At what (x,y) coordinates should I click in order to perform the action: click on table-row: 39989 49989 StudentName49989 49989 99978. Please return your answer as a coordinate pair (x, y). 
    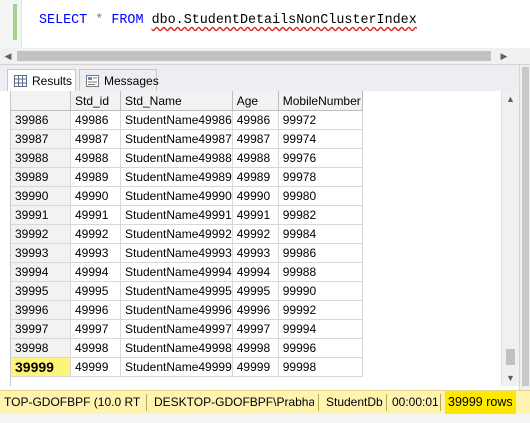
    Looking at the image, I should click on (187, 177).